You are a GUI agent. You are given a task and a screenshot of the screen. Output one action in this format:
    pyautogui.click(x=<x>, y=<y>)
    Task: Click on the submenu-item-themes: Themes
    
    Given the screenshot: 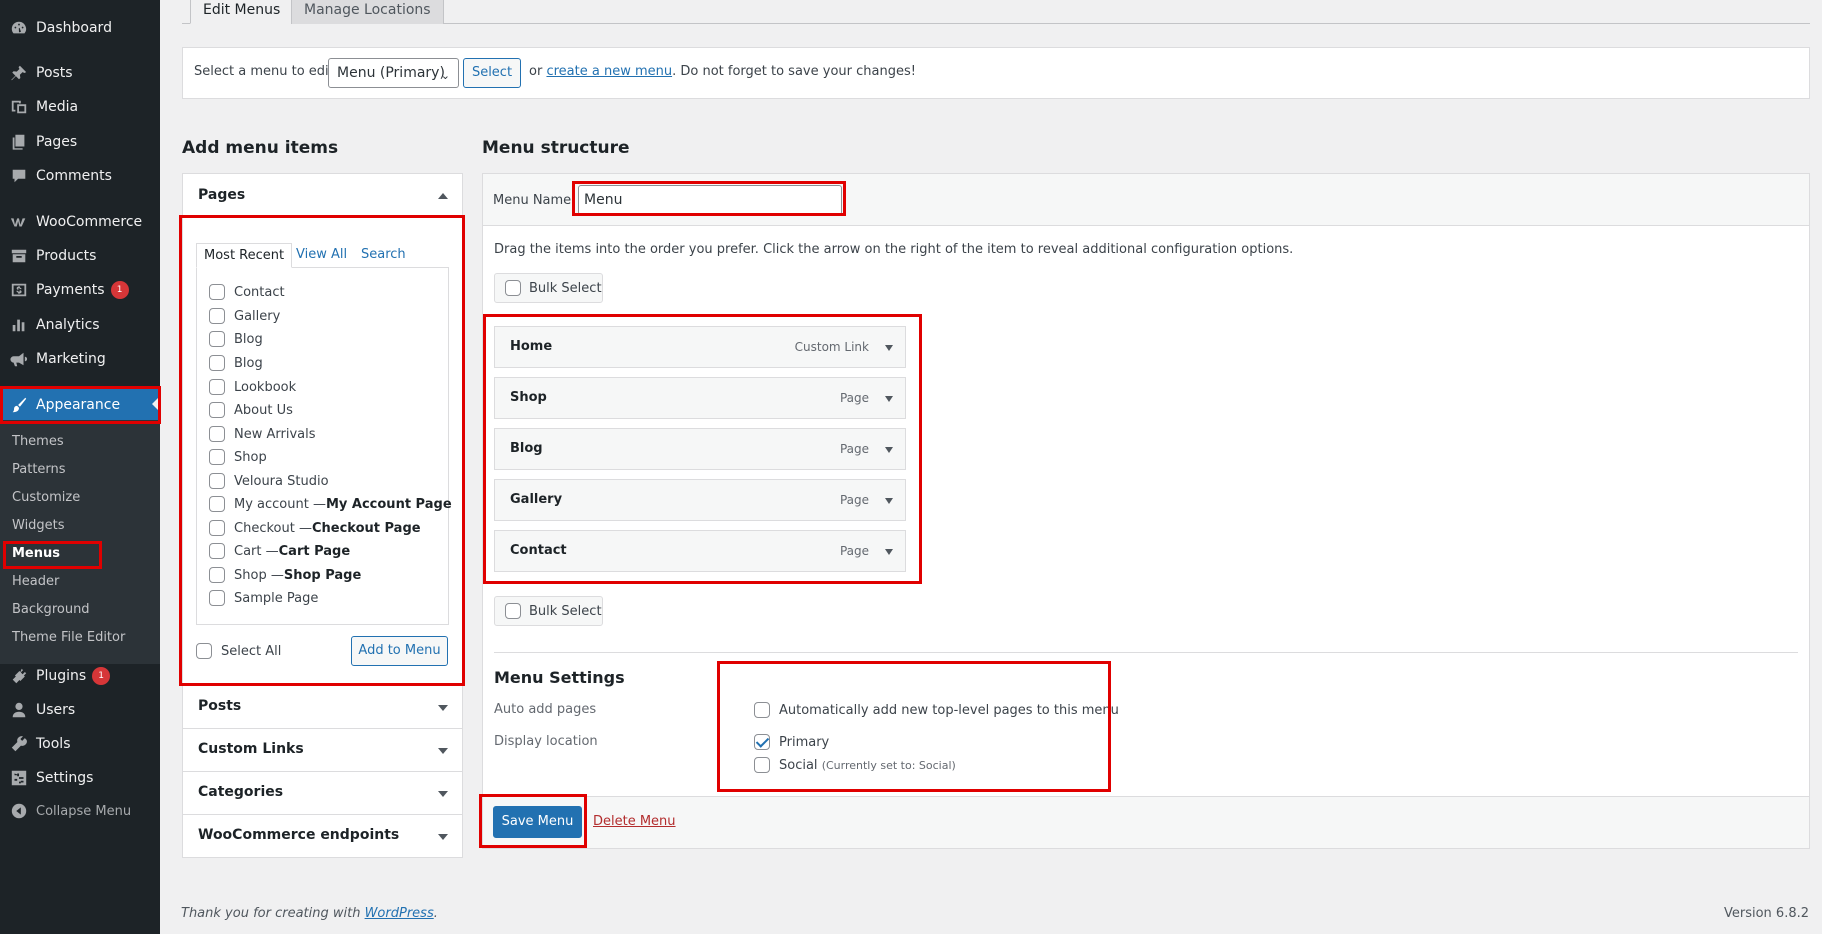 What is the action you would take?
    pyautogui.click(x=38, y=441)
    